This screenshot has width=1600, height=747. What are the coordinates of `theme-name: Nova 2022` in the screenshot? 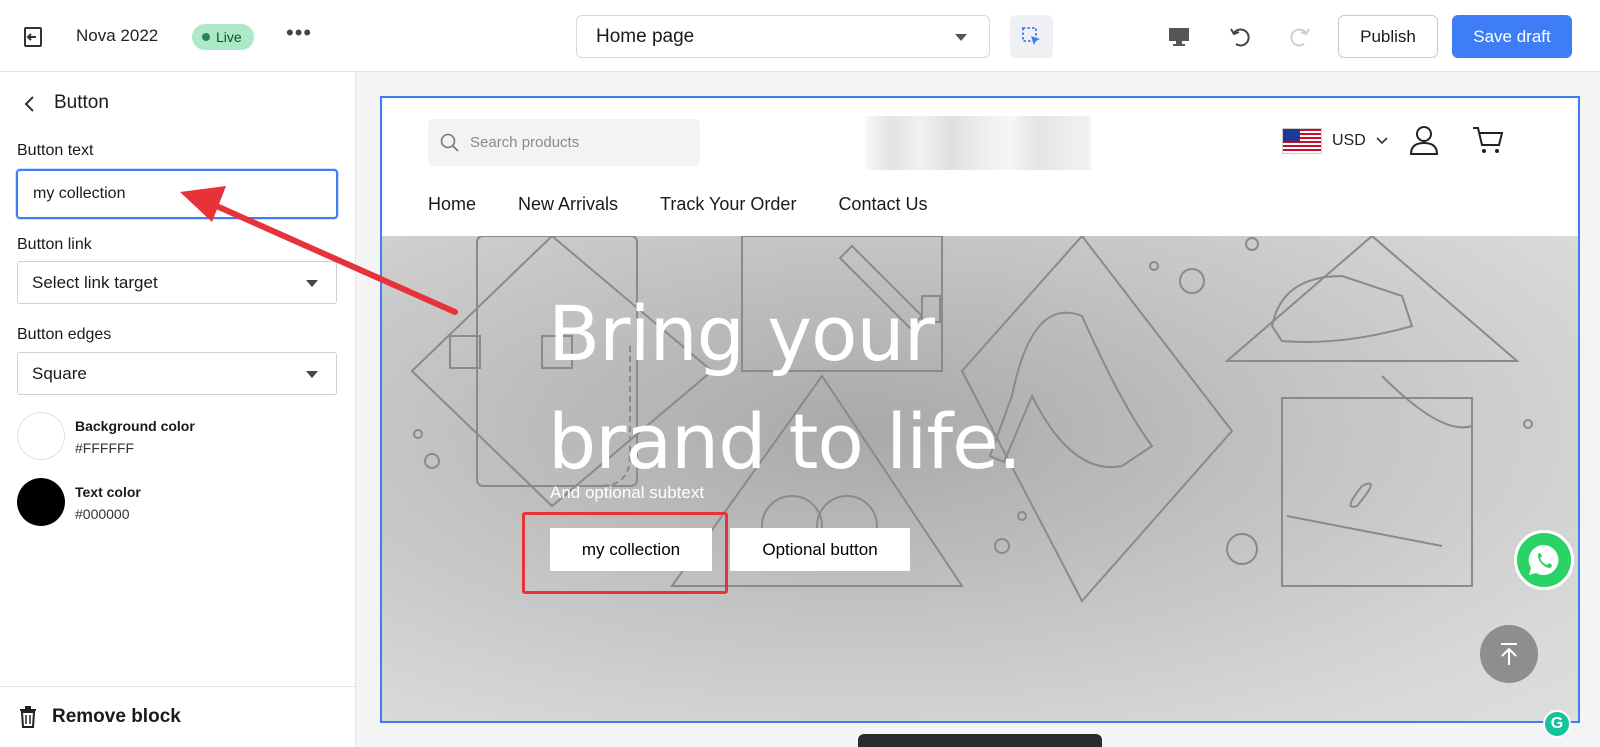 It's located at (117, 35).